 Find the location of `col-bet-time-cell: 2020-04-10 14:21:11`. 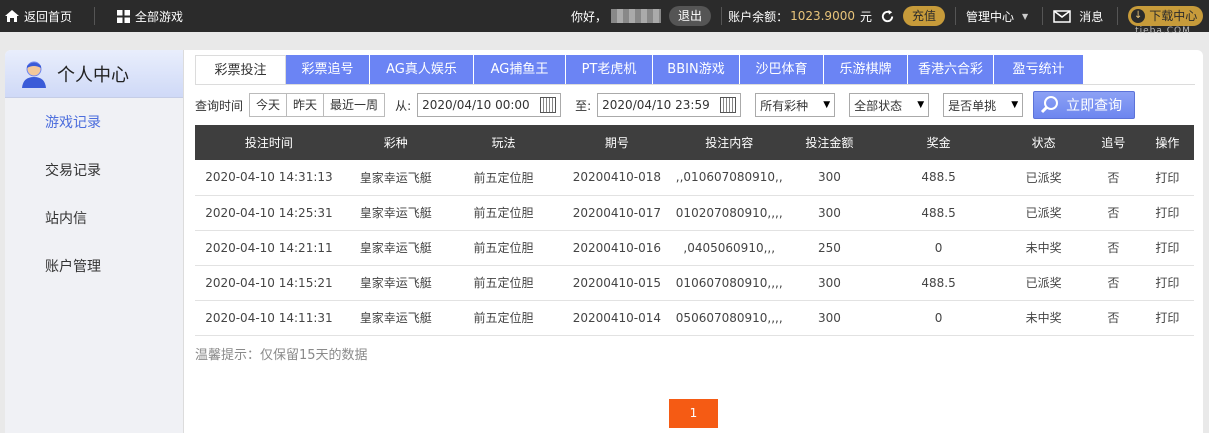

col-bet-time-cell: 2020-04-10 14:21:11 is located at coordinates (269, 248).